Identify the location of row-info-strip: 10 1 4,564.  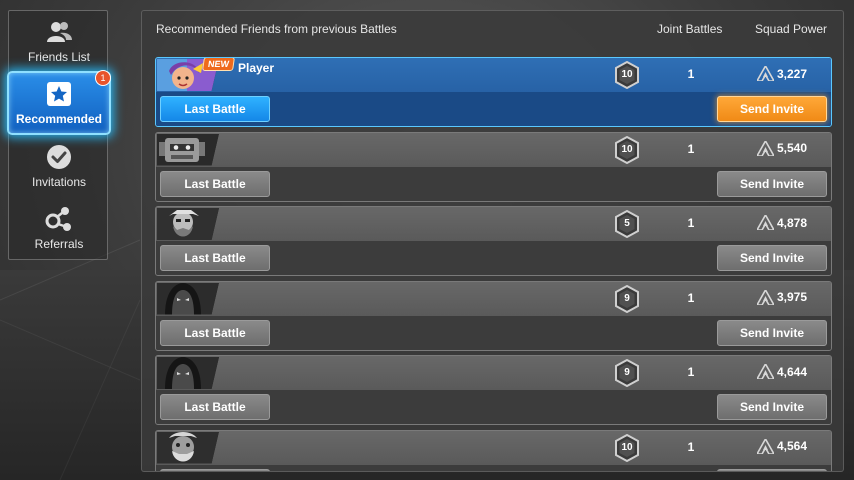
(493, 447).